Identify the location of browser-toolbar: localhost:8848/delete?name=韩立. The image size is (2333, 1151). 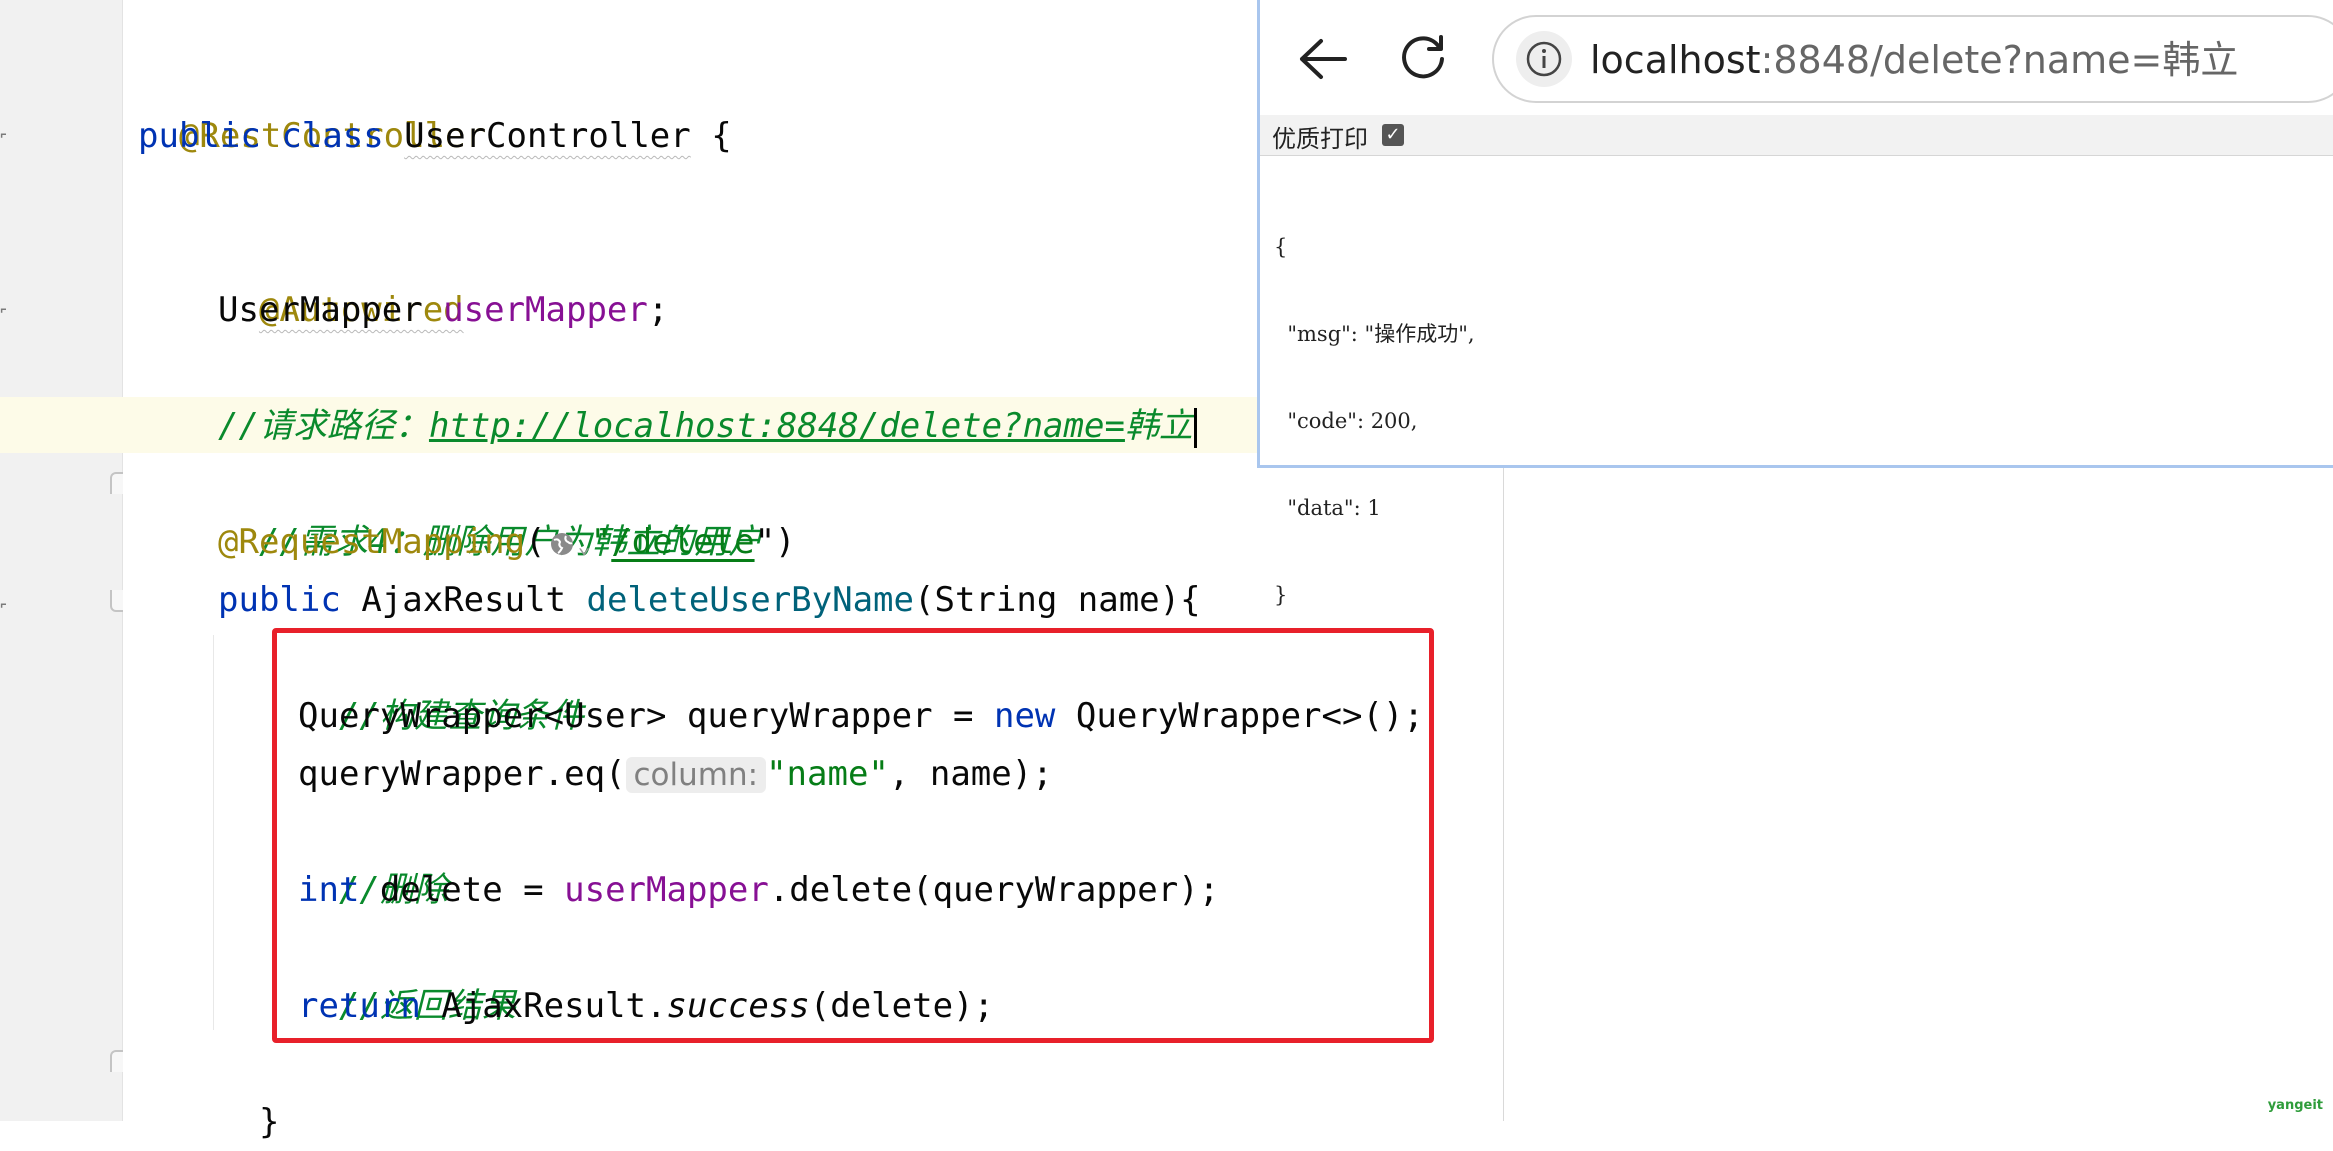
(1796, 57).